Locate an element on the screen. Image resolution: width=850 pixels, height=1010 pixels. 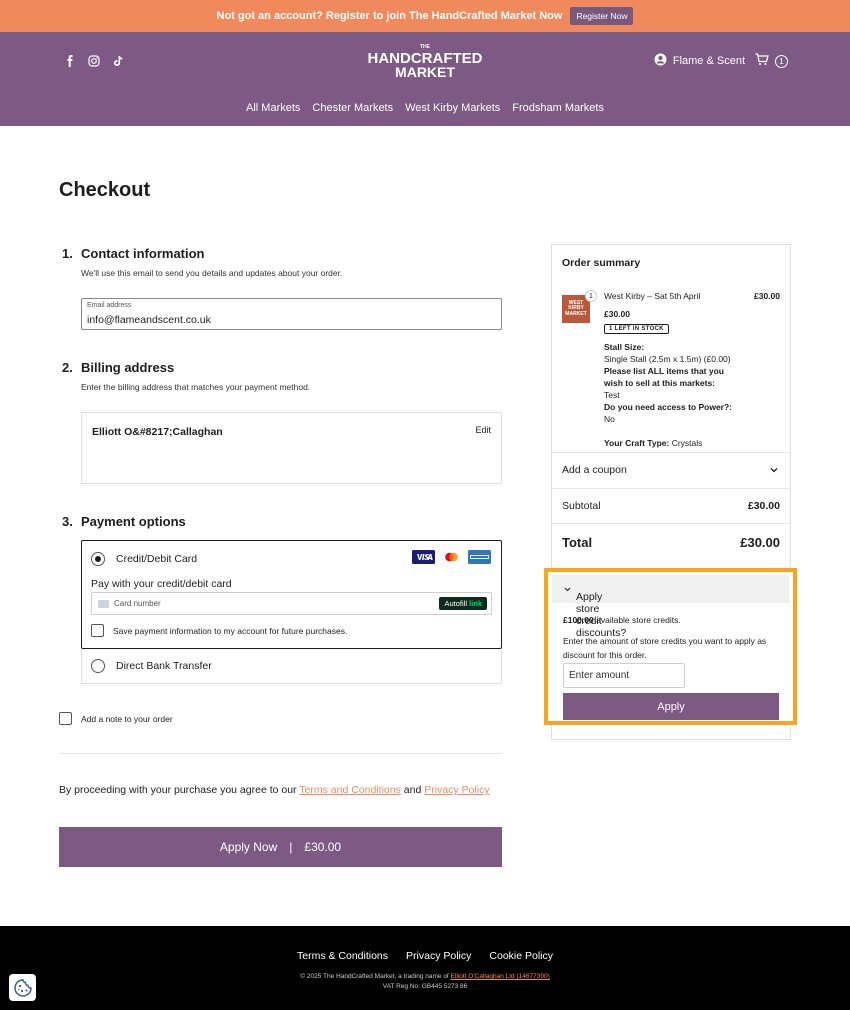
craft-type-label: Your Craft Type: is located at coordinates (637, 443).